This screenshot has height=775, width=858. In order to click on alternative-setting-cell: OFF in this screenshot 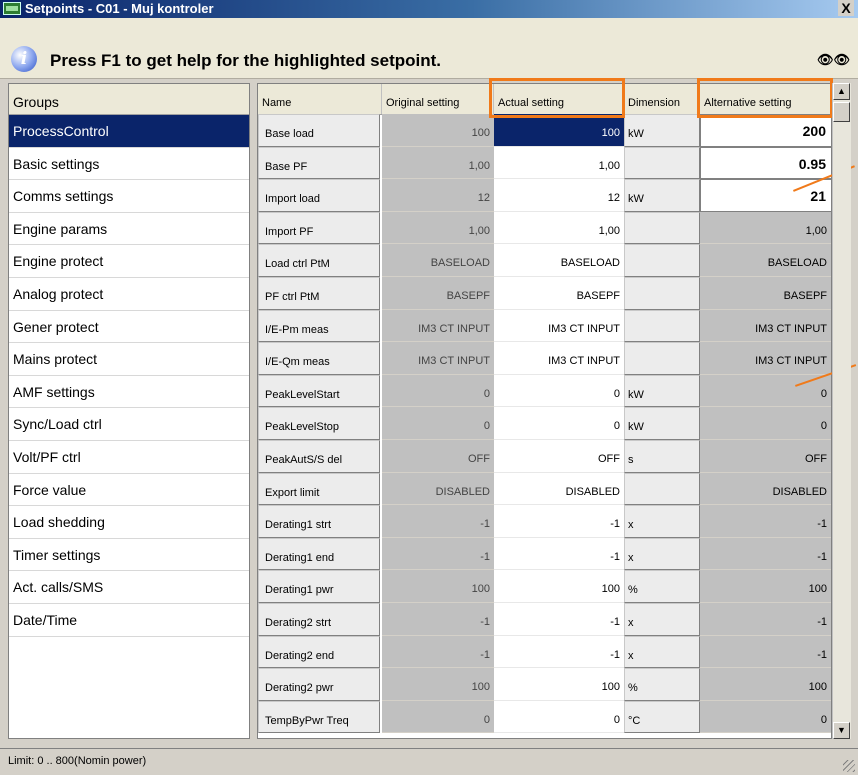, I will do `click(765, 456)`.